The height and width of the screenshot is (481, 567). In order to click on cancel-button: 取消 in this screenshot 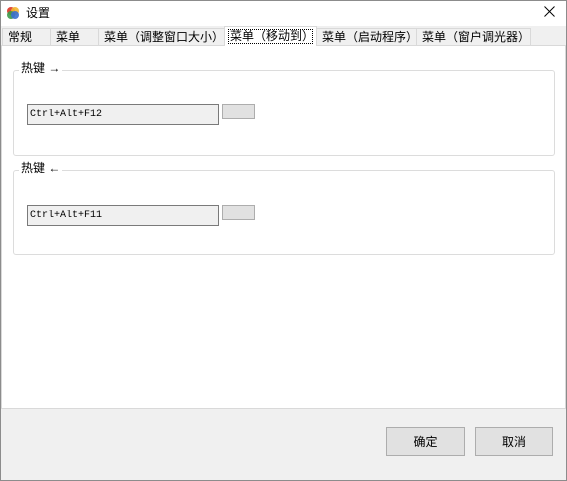, I will do `click(514, 441)`.